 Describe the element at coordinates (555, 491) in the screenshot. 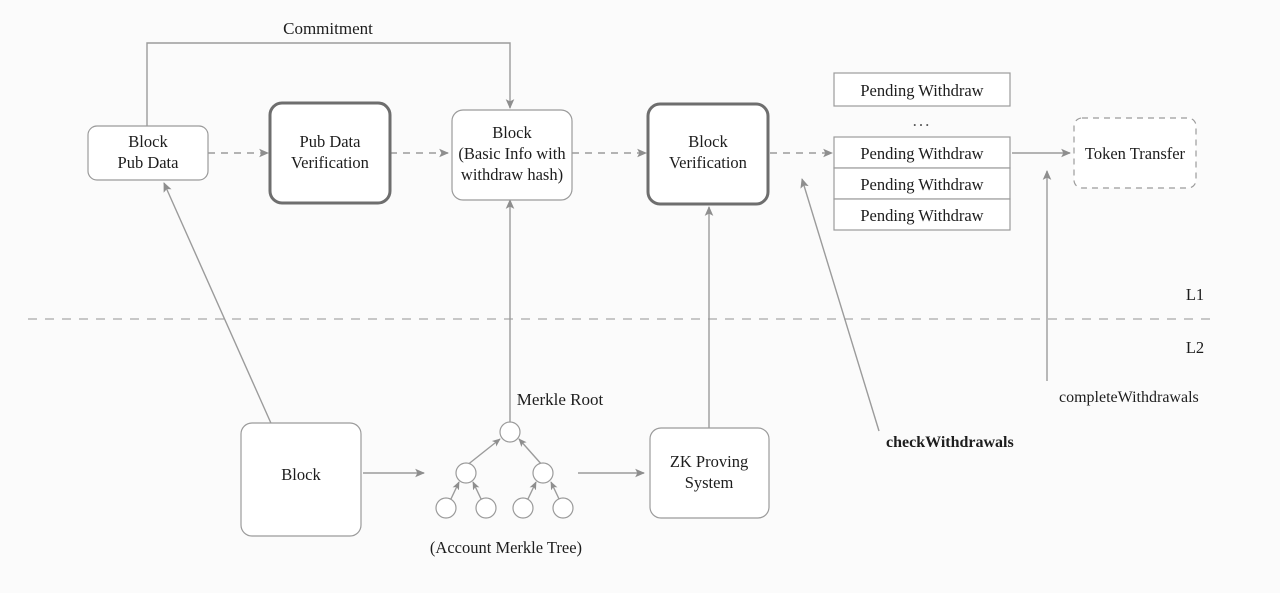

I see `edge-merkle-leaf4-to-right-internal` at that location.